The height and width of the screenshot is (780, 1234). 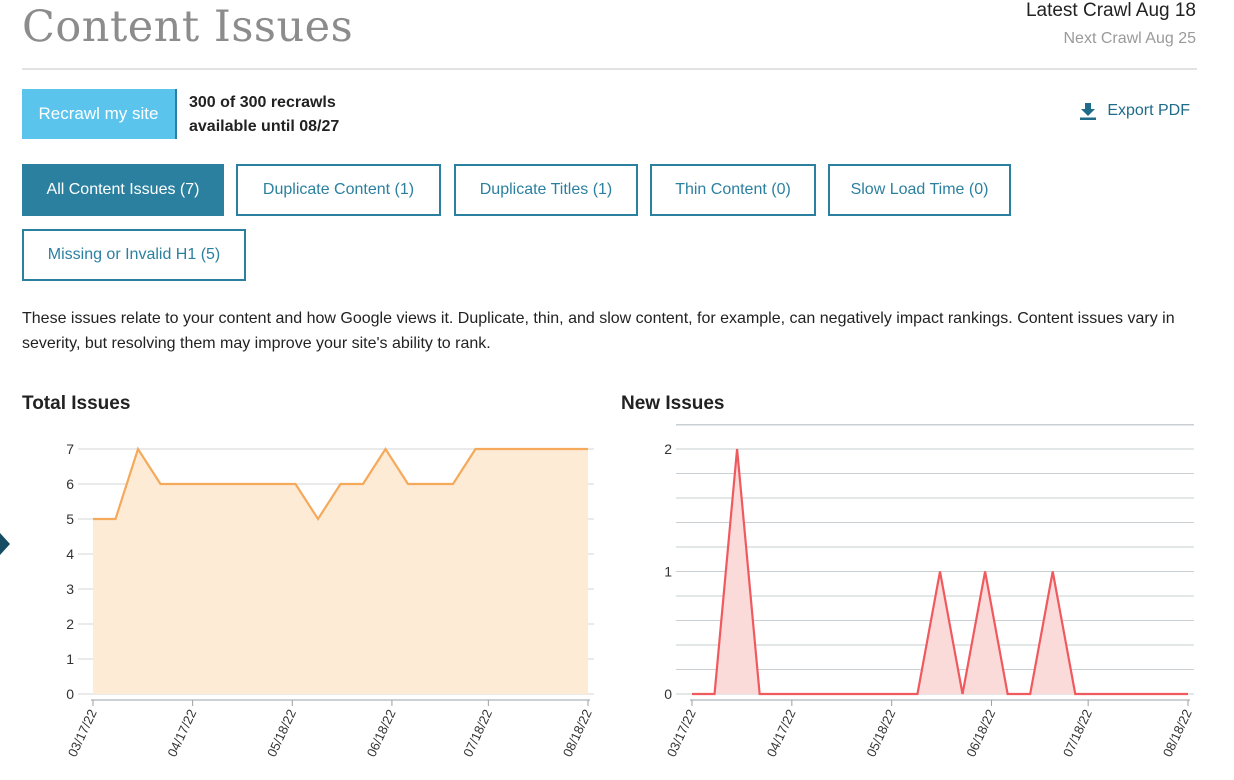 What do you see at coordinates (1088, 111) in the screenshot?
I see `download-icon` at bounding box center [1088, 111].